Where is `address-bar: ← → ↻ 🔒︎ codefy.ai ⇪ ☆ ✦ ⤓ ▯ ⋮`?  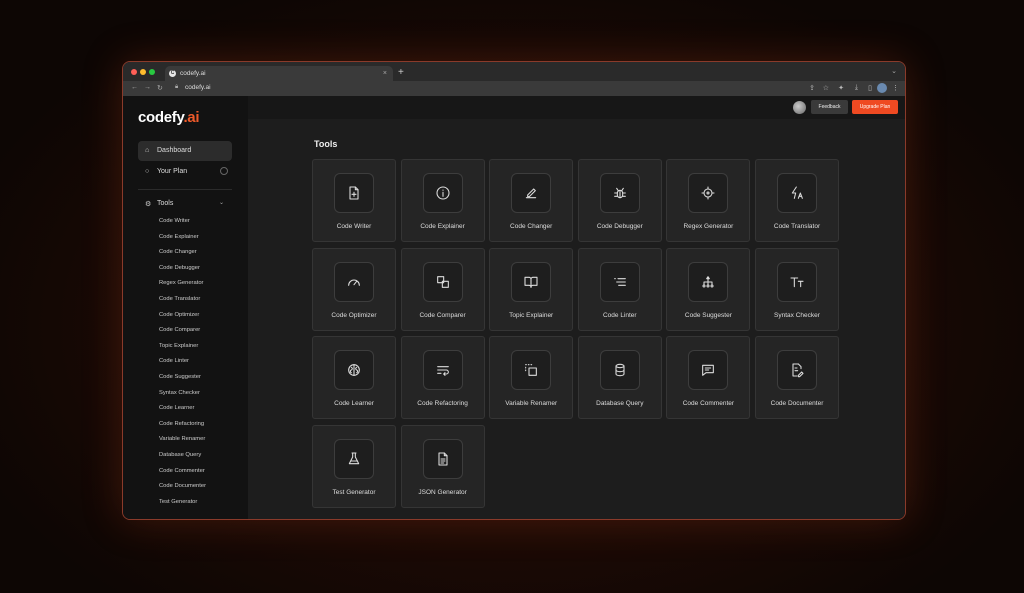
address-bar: ← → ↻ 🔒︎ codefy.ai ⇪ ☆ ✦ ⤓ ▯ ⋮ is located at coordinates (514, 88).